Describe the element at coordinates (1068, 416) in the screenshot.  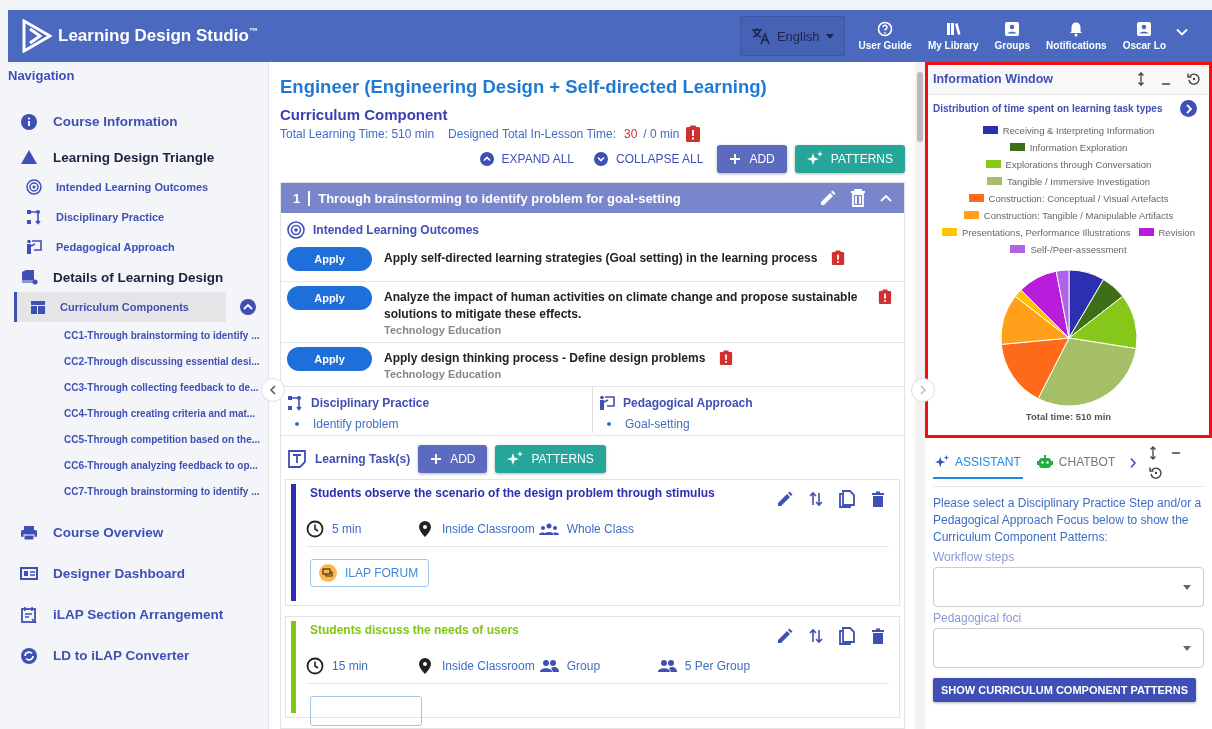
I see `chart-total: Total time: 510 min` at that location.